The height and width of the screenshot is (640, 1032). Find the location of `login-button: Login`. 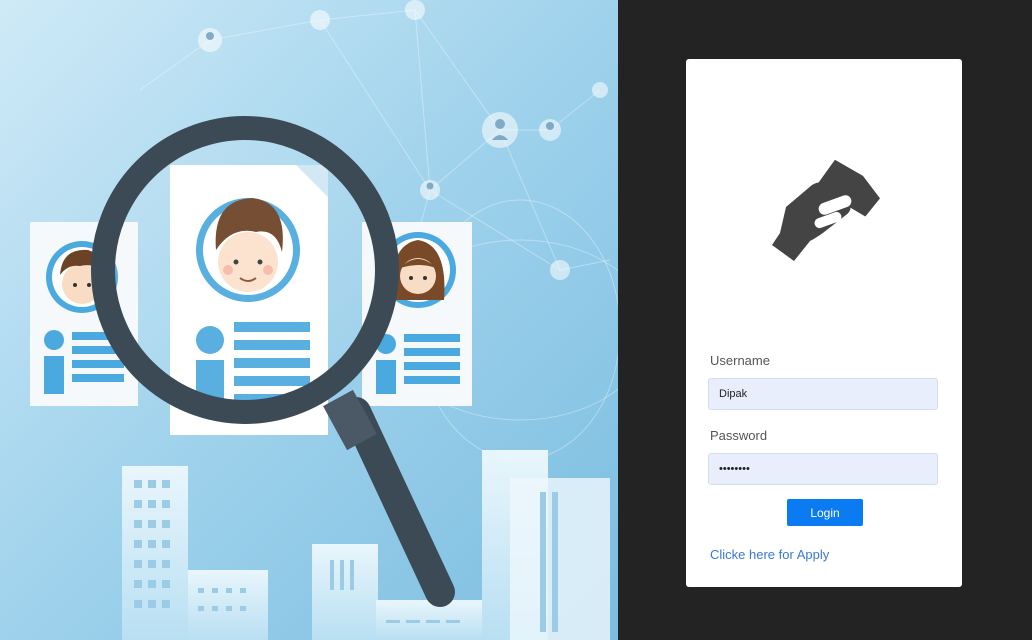

login-button: Login is located at coordinates (825, 512).